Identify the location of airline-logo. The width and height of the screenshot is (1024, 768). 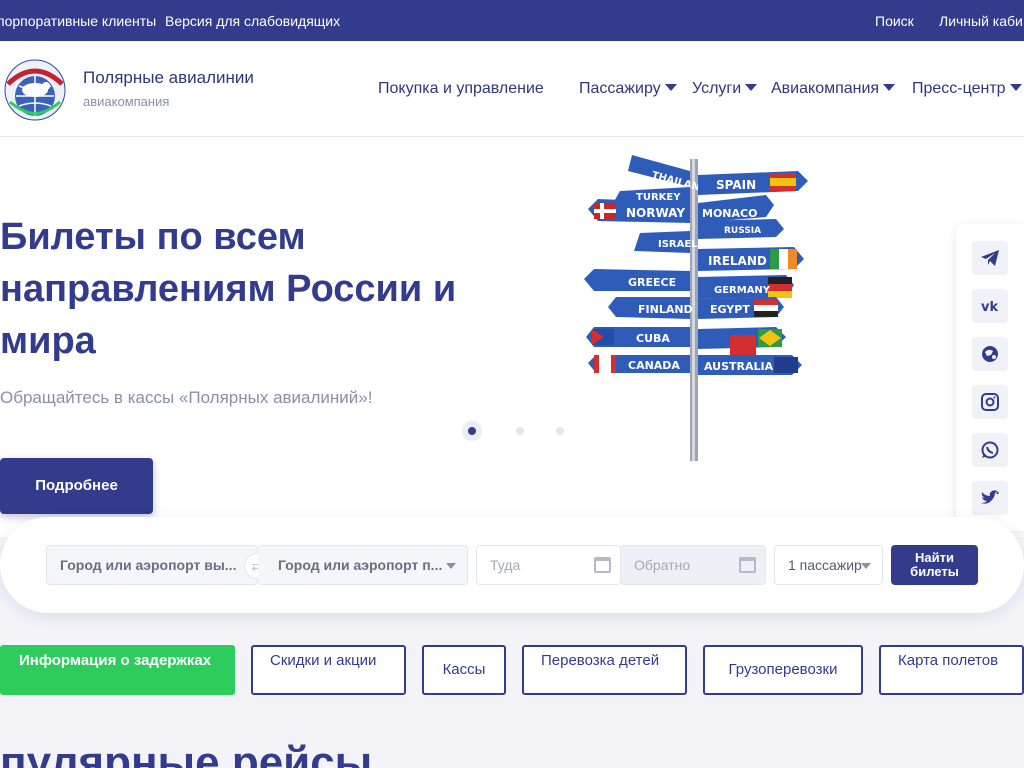
(35, 88).